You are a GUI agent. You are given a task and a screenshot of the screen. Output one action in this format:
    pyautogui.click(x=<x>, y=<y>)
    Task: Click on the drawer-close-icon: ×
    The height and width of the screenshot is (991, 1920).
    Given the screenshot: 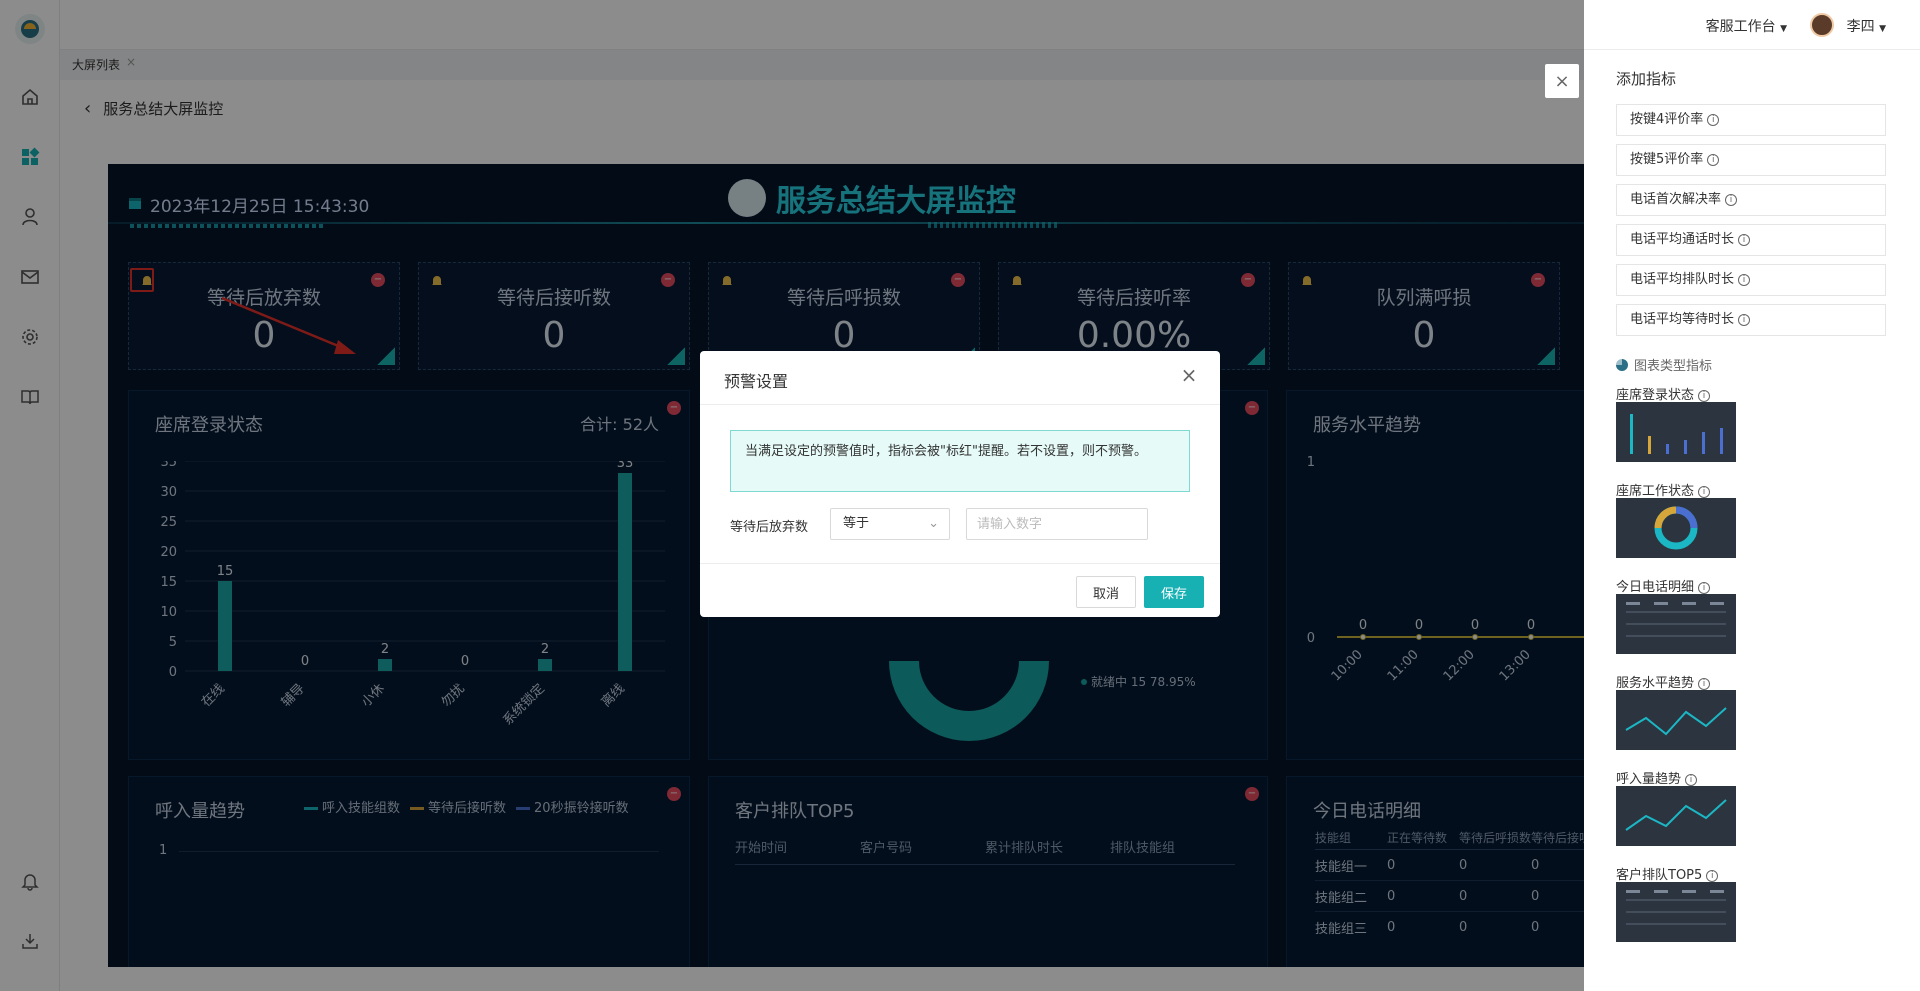 What is the action you would take?
    pyautogui.click(x=1562, y=81)
    